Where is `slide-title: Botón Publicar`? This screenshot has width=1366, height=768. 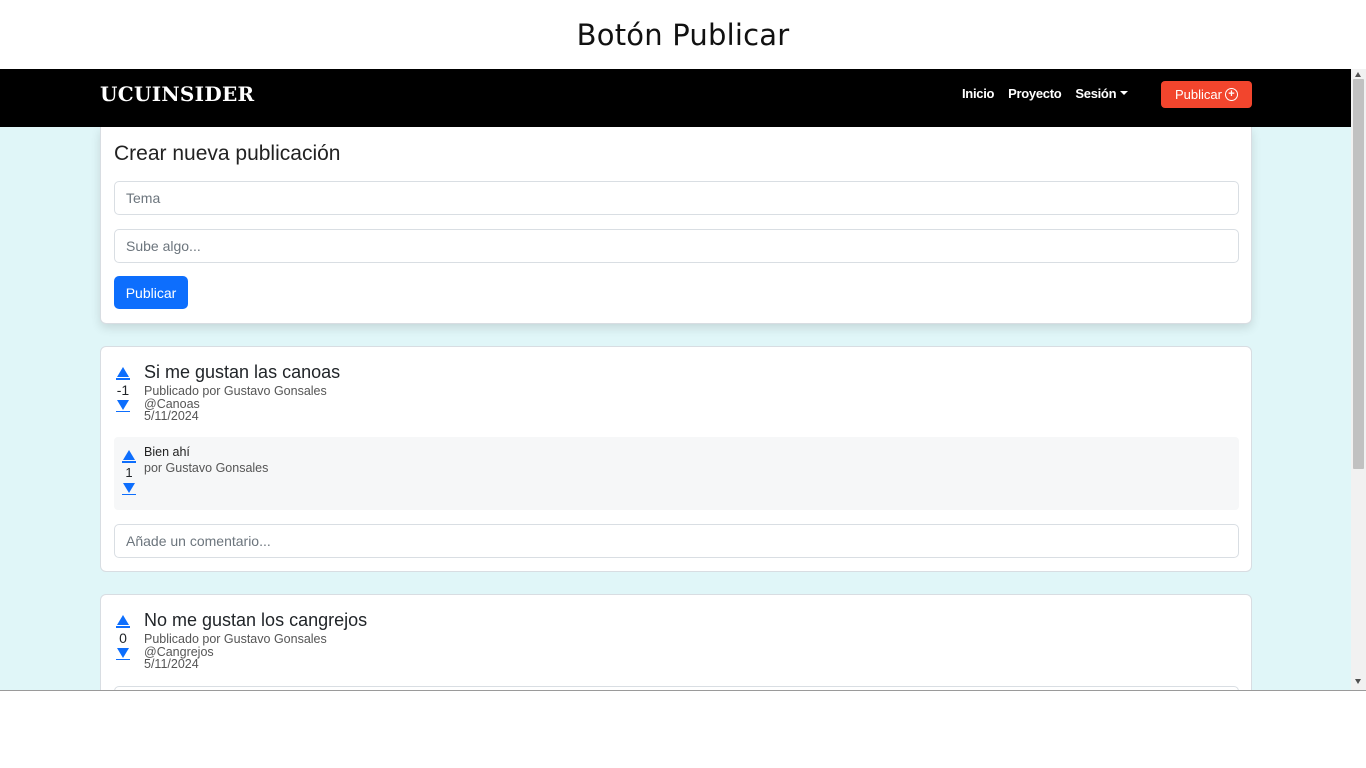
slide-title: Botón Publicar is located at coordinates (683, 35).